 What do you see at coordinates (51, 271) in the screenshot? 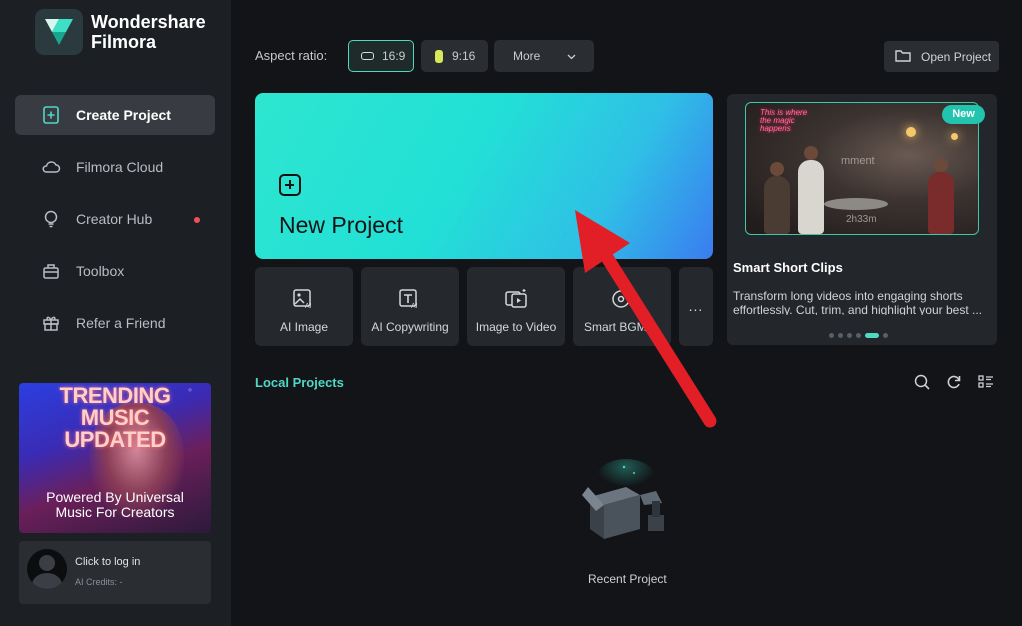
I see `toolbox-icon` at bounding box center [51, 271].